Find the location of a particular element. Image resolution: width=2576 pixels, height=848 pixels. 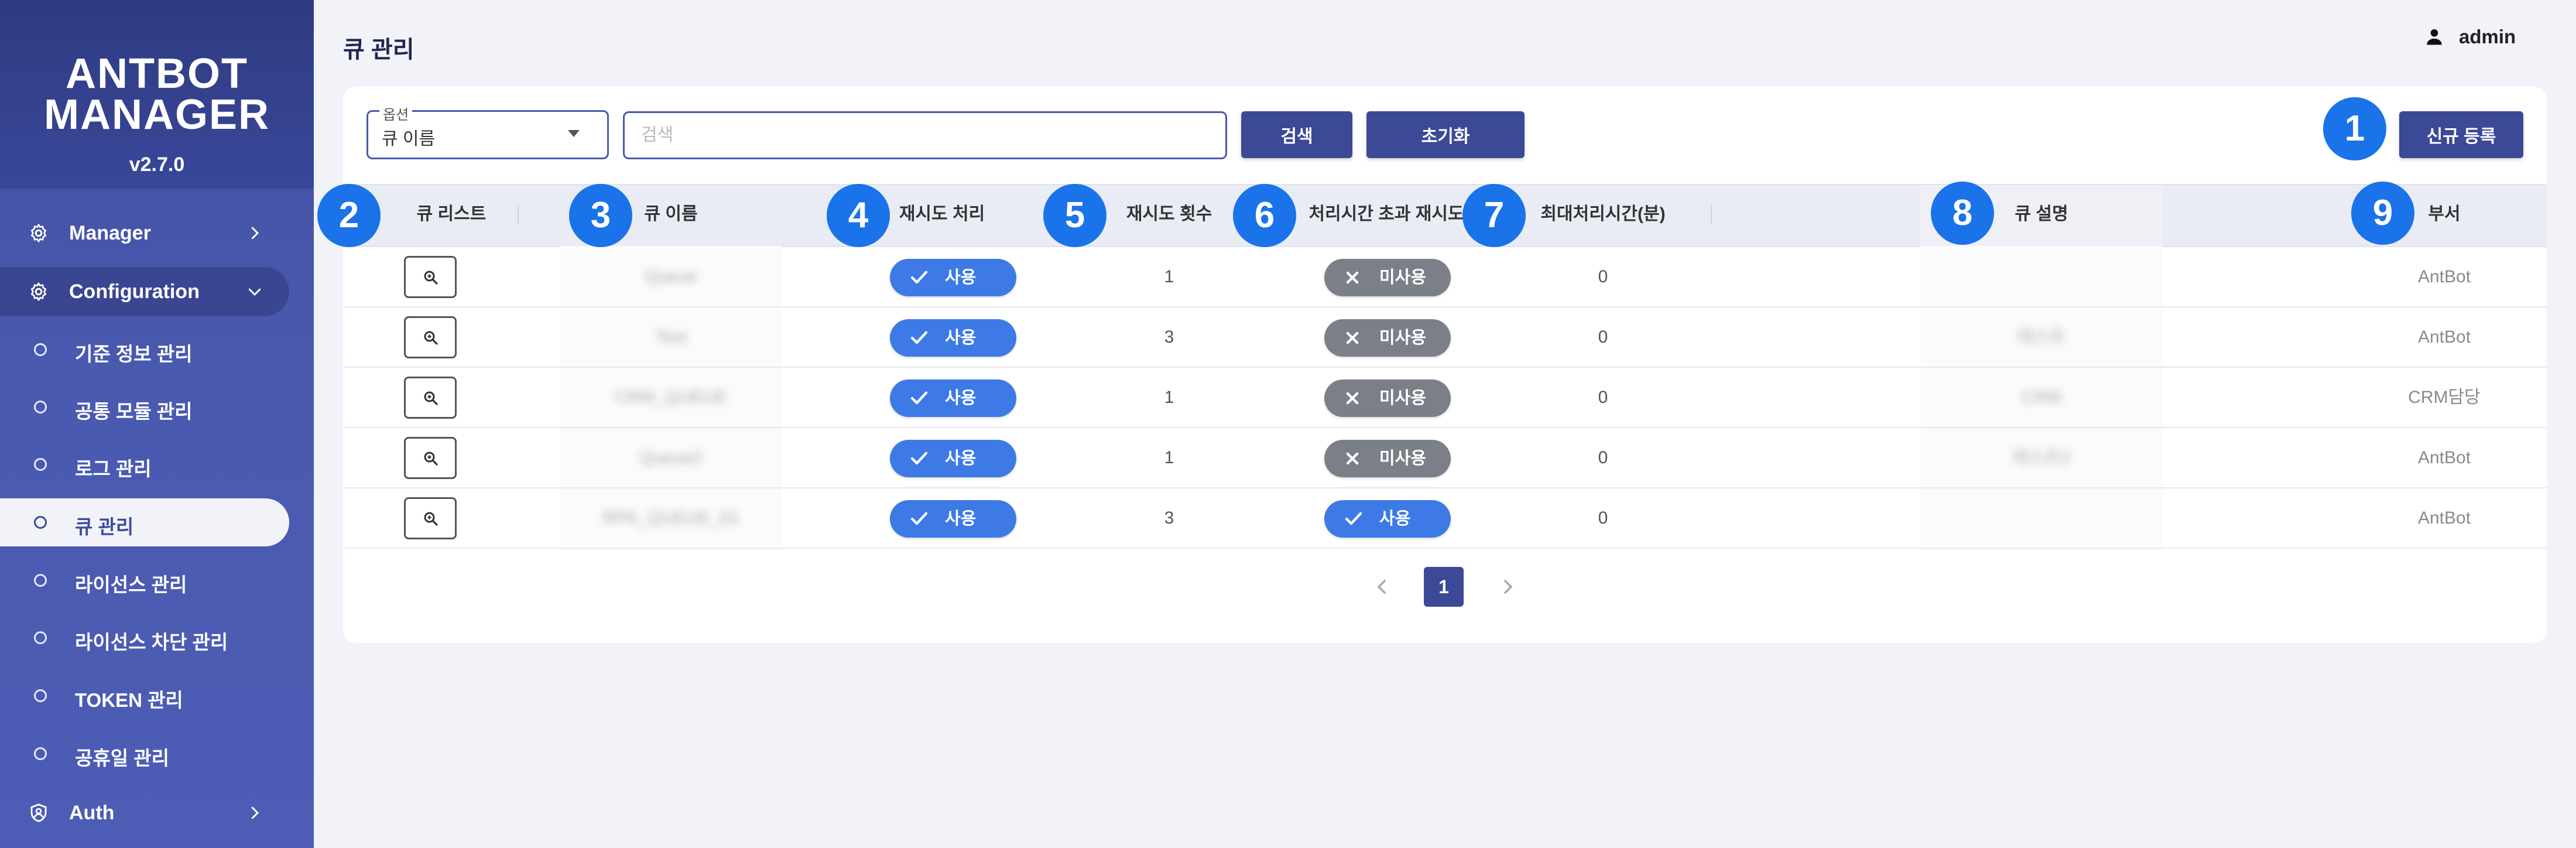

brand-logo: ANTBOT MANAGER v2.7.0 is located at coordinates (157, 94).